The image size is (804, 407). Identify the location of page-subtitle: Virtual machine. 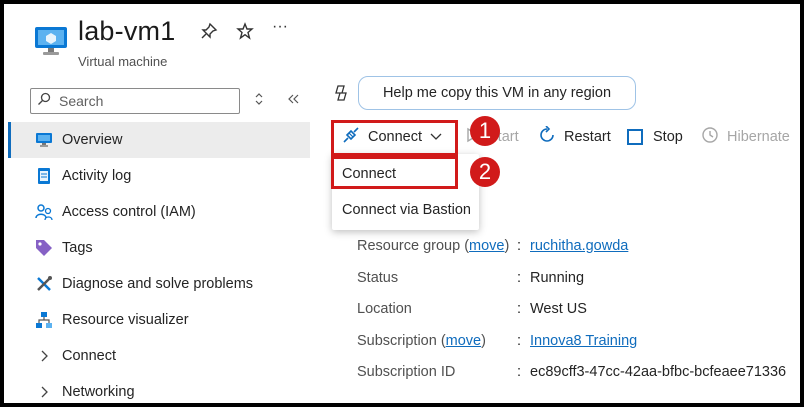
(123, 61).